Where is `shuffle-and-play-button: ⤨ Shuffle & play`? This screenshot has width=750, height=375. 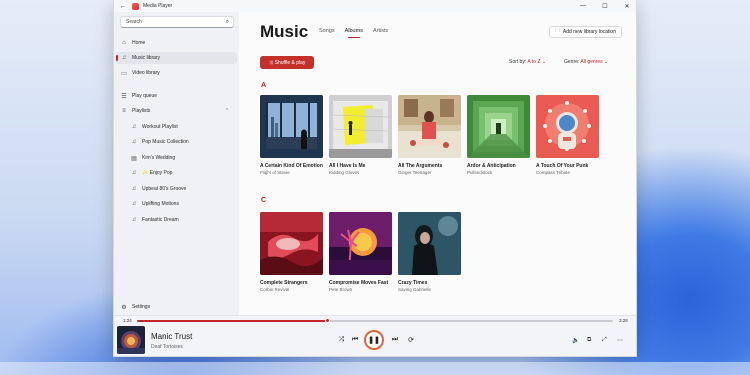 shuffle-and-play-button: ⤨ Shuffle & play is located at coordinates (287, 62).